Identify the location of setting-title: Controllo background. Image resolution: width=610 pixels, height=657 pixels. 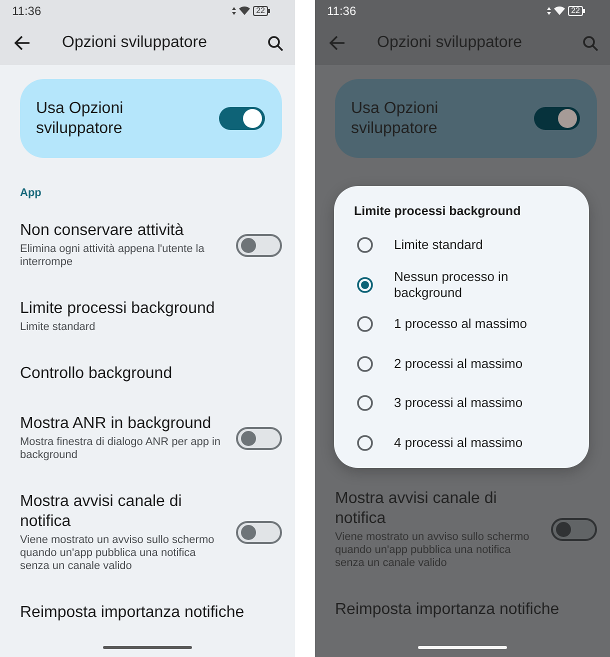
(96, 374).